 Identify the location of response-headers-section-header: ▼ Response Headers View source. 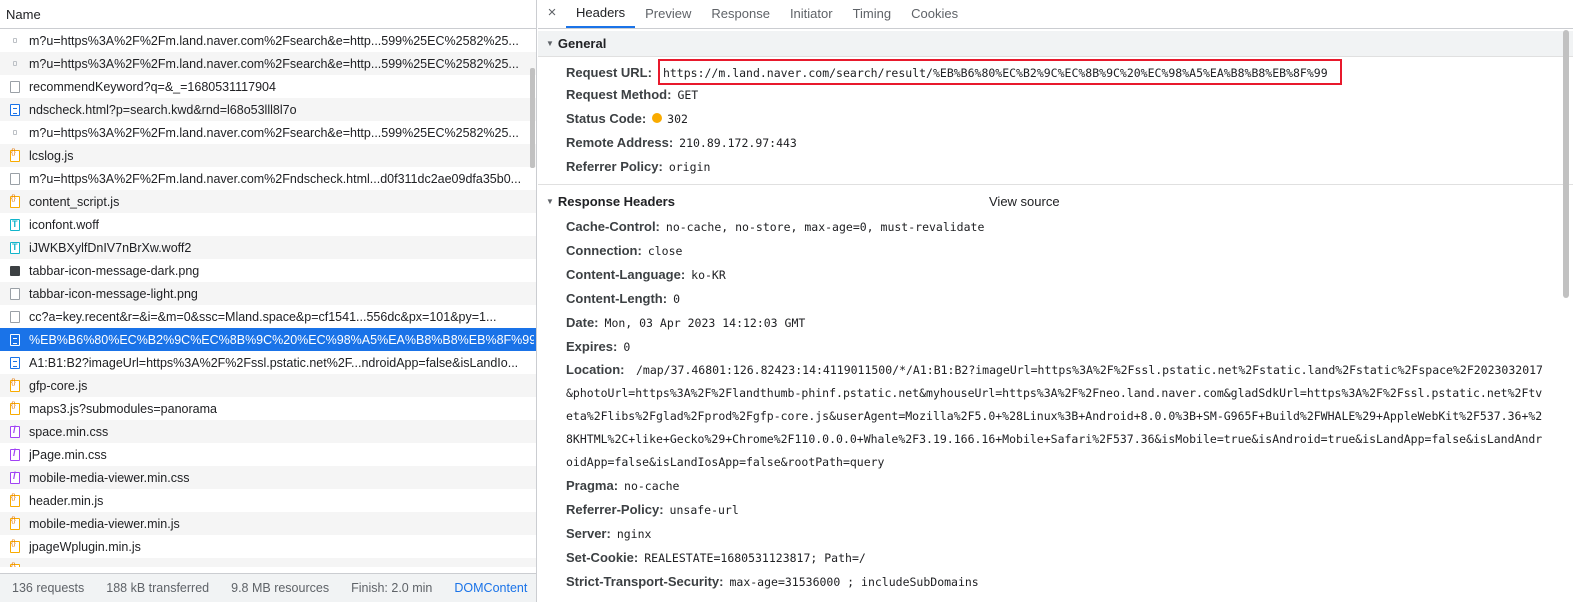
(1055, 202).